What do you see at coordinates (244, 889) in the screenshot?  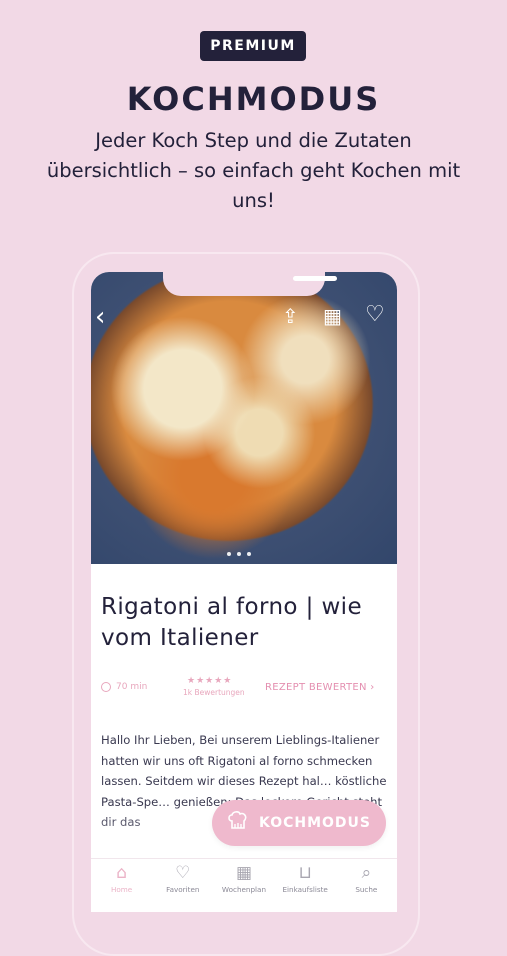 I see `tab-label: Wochenplan` at bounding box center [244, 889].